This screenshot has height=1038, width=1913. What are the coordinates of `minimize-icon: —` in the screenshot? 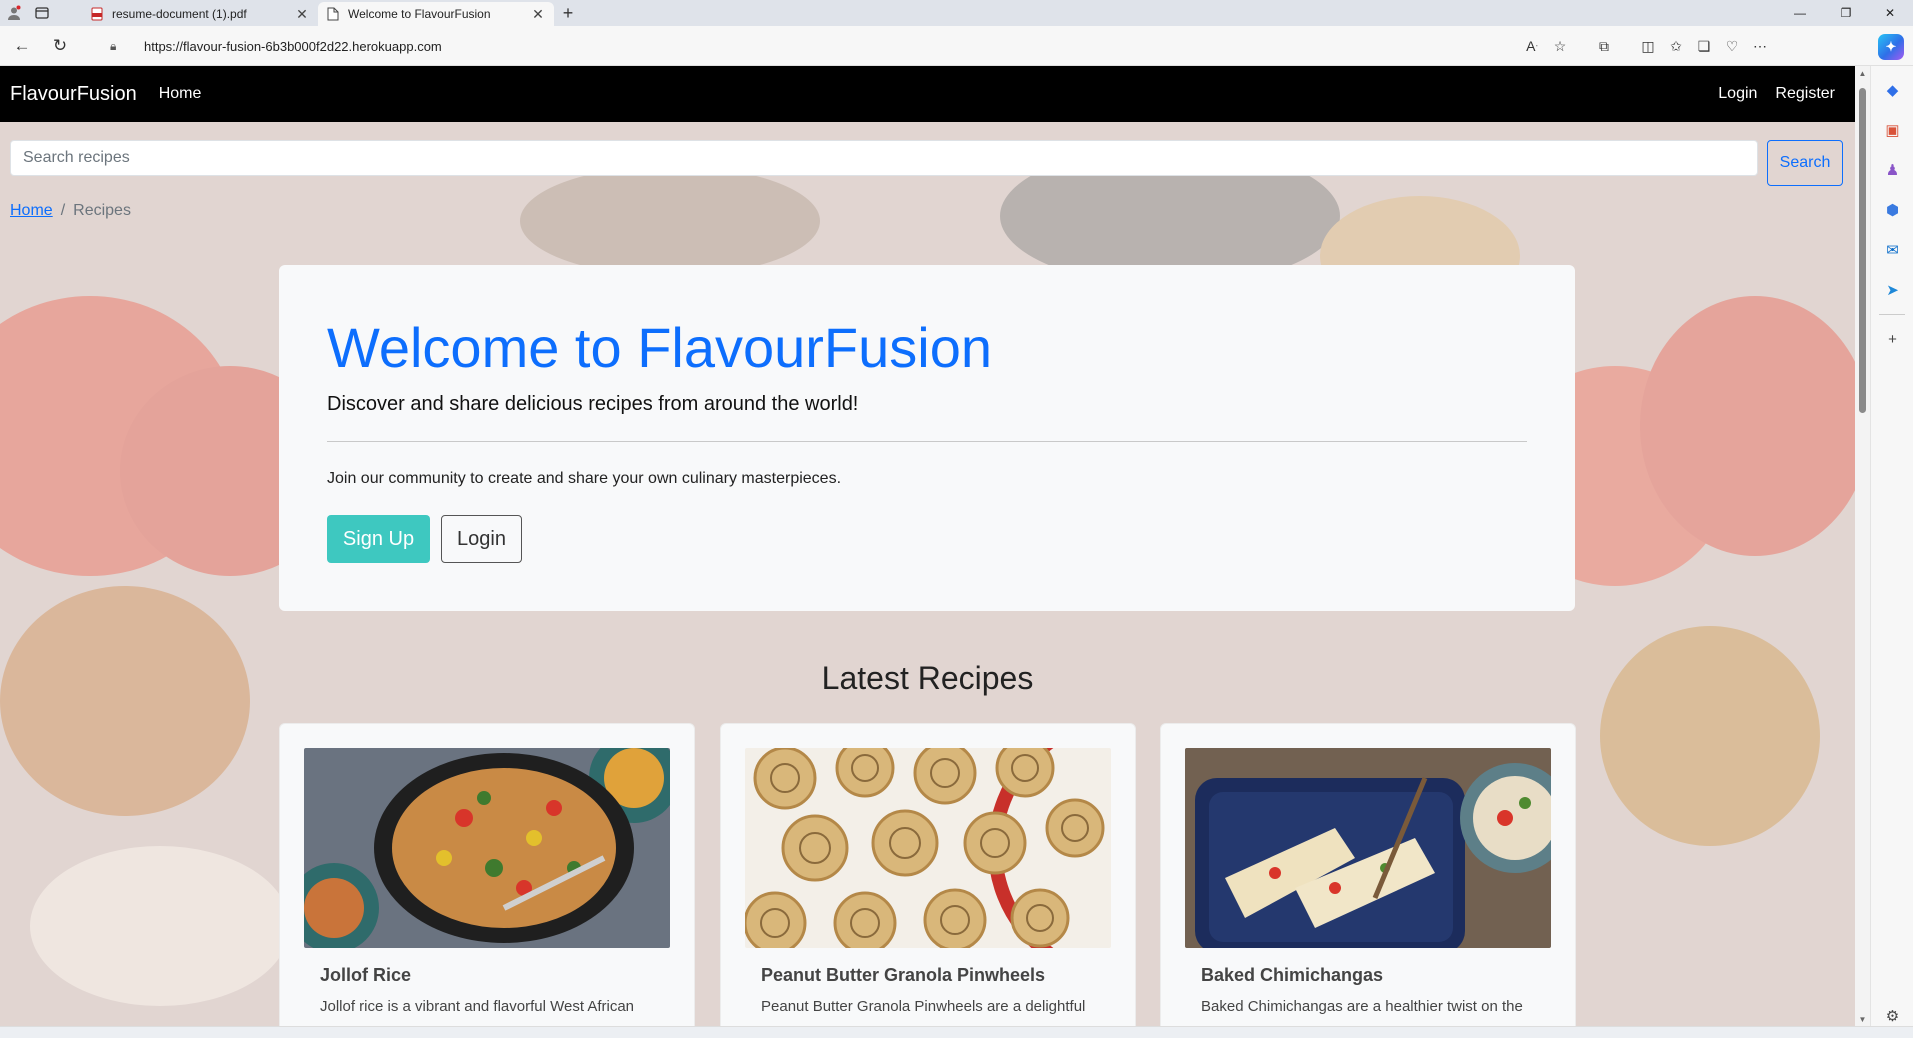 It's located at (1800, 13).